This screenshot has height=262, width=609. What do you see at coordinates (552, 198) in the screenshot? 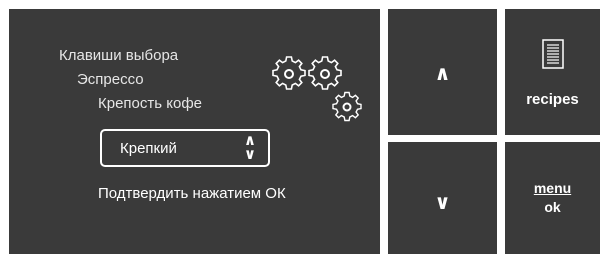
I see `menu-ok-button: menu ok` at bounding box center [552, 198].